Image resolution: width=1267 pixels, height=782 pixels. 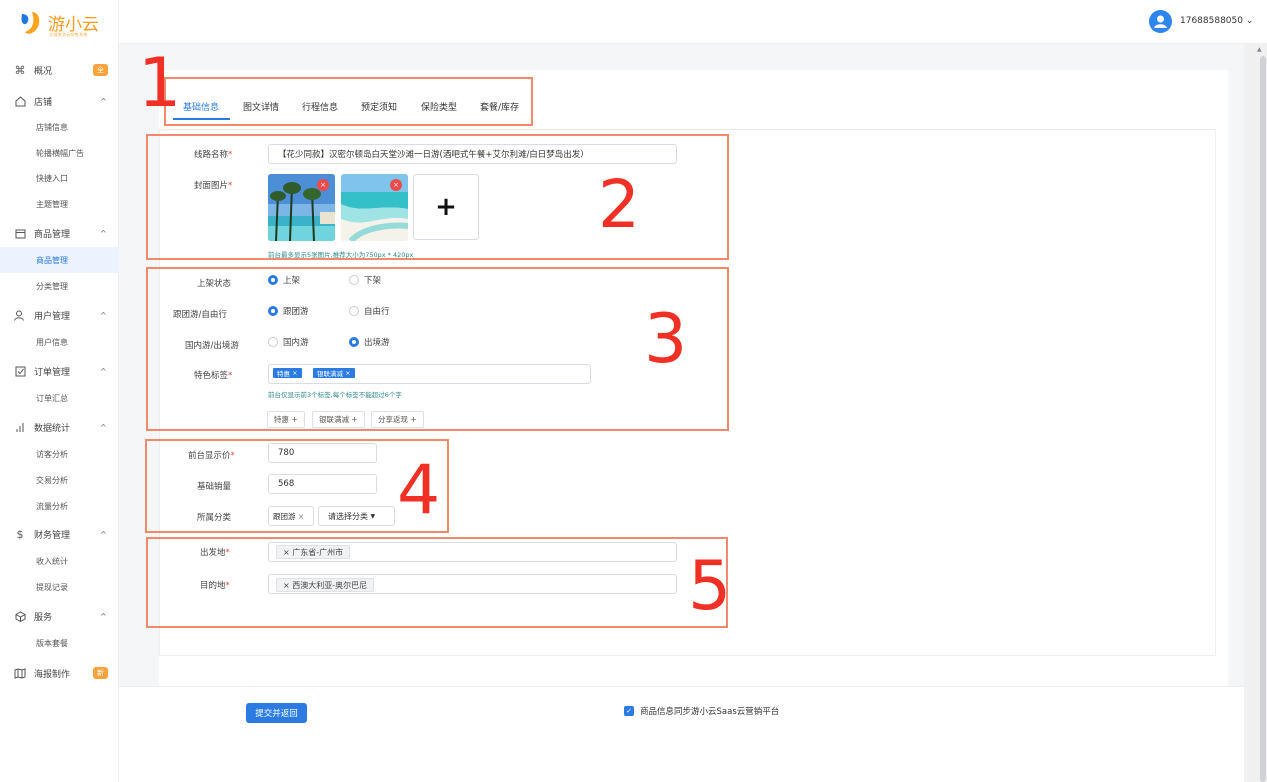 What do you see at coordinates (354, 342) in the screenshot?
I see `radio-checked-icon` at bounding box center [354, 342].